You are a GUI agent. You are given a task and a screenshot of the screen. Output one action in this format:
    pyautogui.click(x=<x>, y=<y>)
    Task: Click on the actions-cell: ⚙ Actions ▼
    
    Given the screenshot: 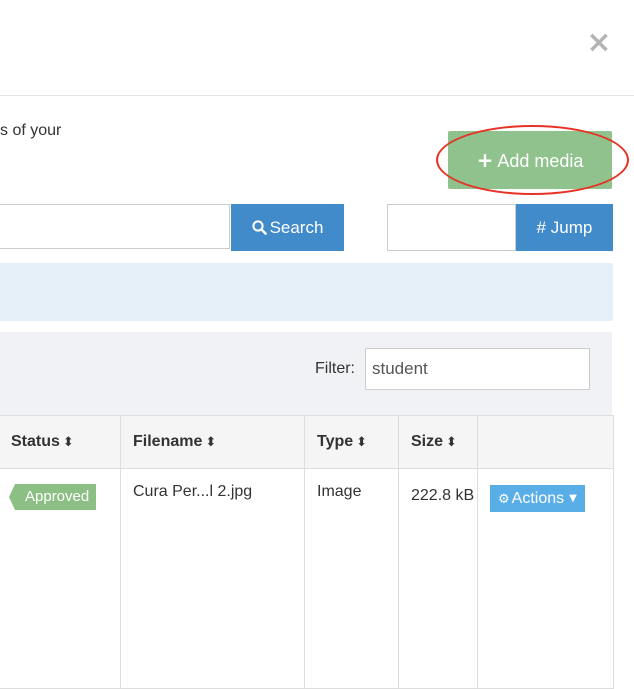 What is the action you would take?
    pyautogui.click(x=545, y=578)
    